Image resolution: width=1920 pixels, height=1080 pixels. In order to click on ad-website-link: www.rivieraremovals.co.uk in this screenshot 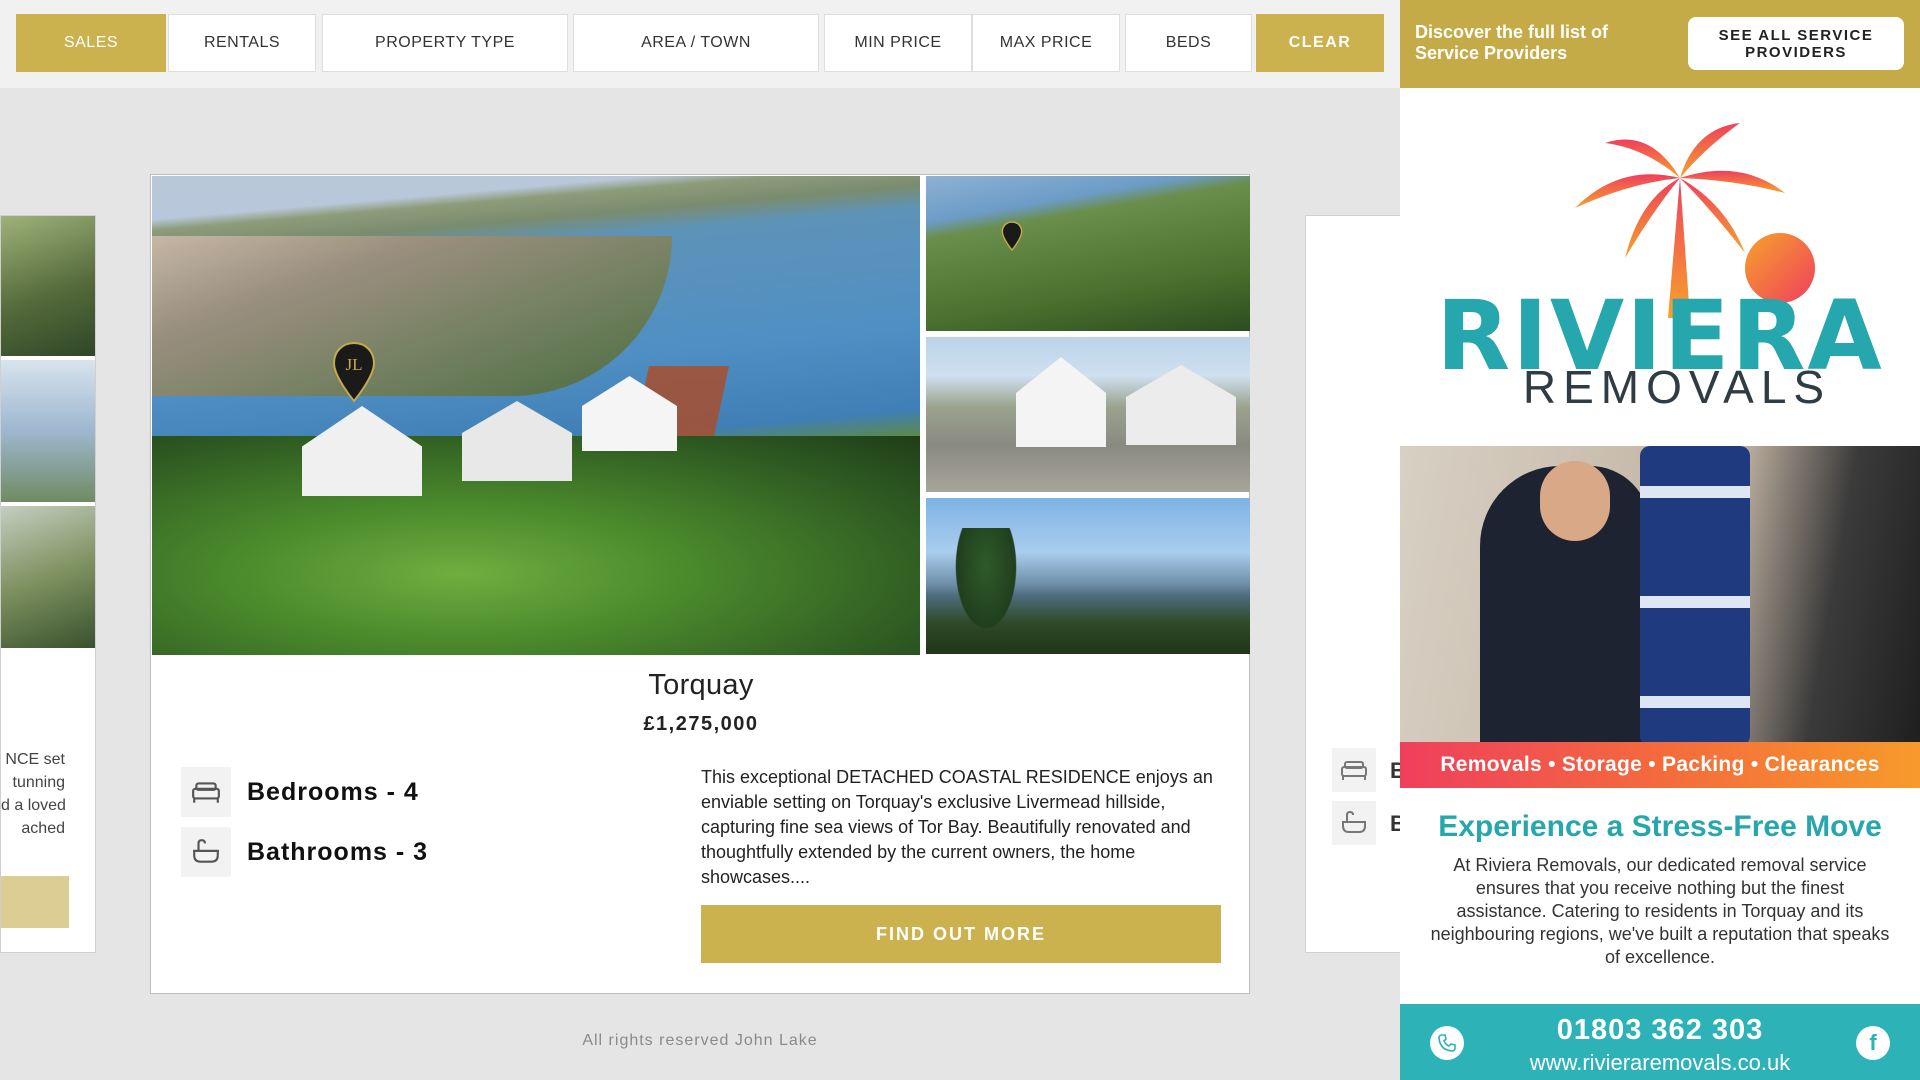, I will do `click(1660, 1063)`.